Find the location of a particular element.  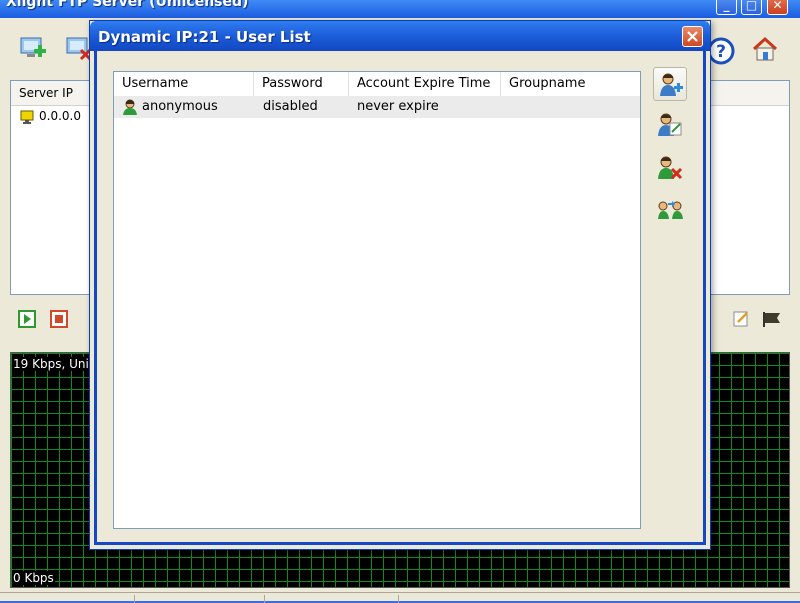

graph-min-label: 0 Kbps is located at coordinates (33, 578).